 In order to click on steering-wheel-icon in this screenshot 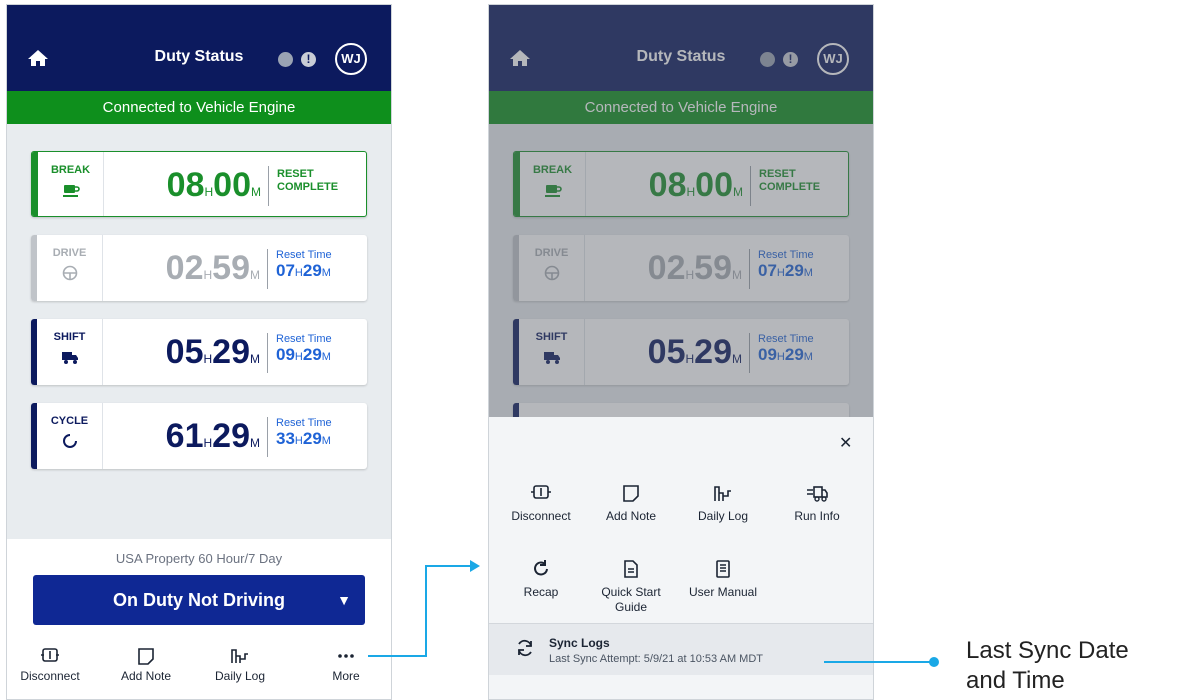, I will do `click(69, 273)`.